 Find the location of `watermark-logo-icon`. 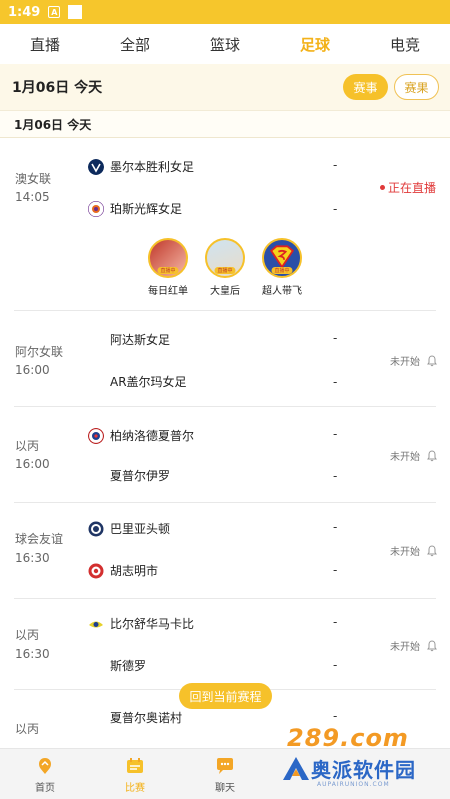

watermark-logo-icon is located at coordinates (296, 768).